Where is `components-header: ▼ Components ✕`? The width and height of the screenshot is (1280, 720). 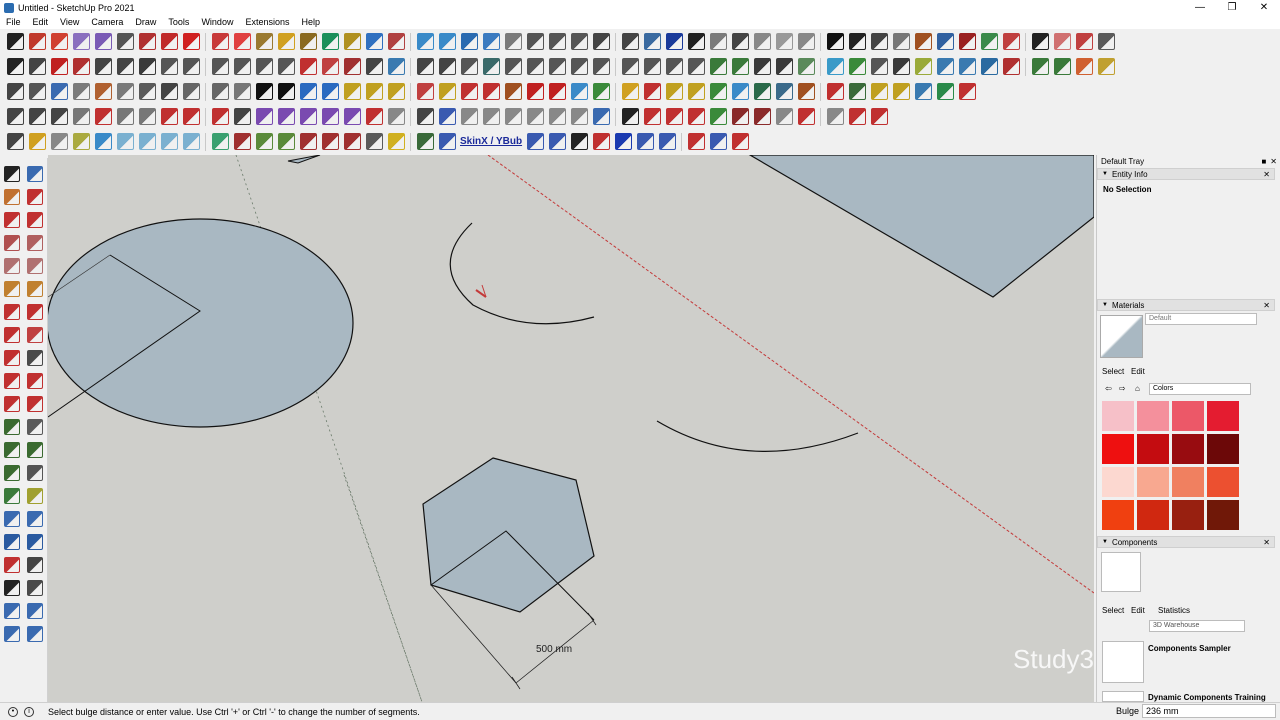 components-header: ▼ Components ✕ is located at coordinates (1186, 542).